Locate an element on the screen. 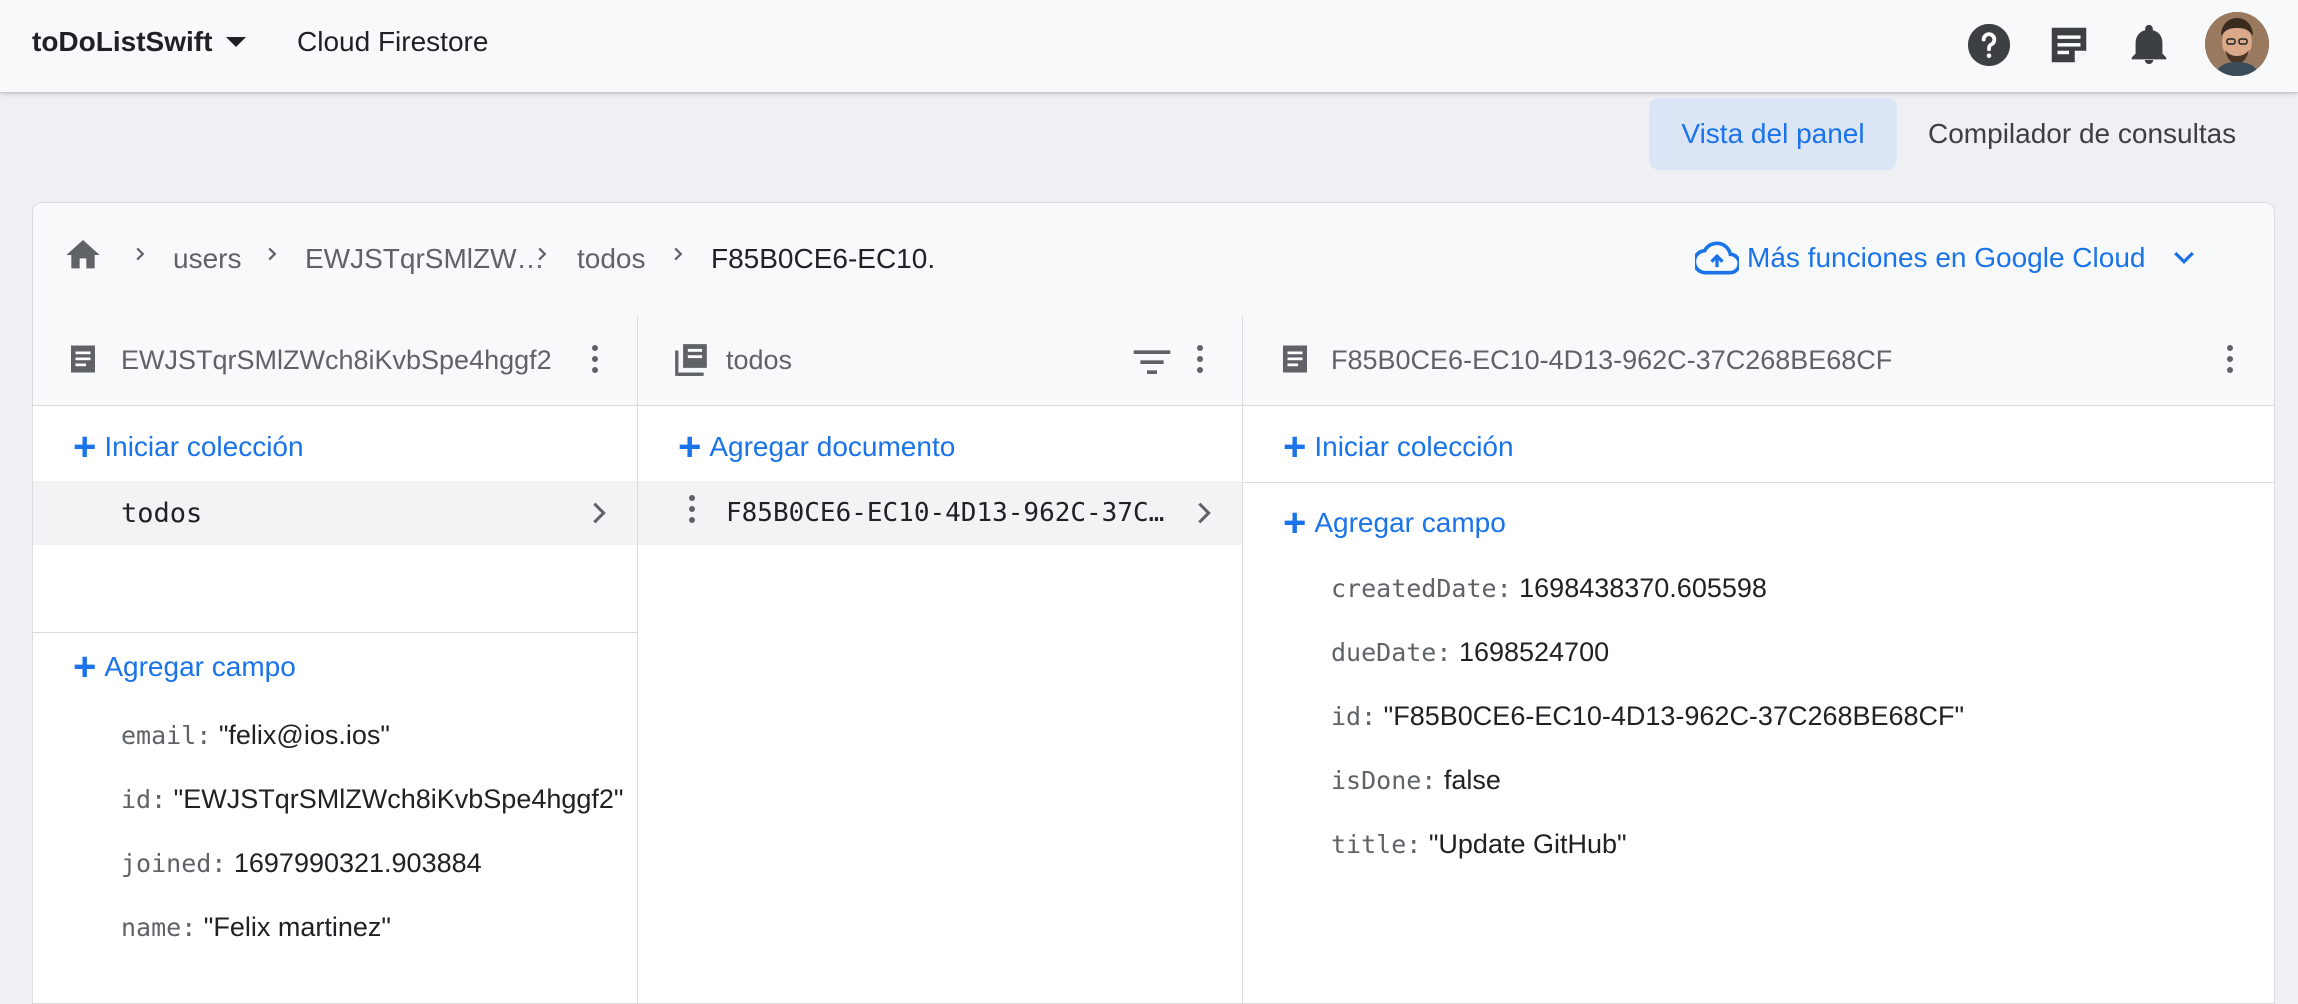  panel-header: EWJSTqrSMlZWch8iKvbSpe4hggf2 is located at coordinates (335, 360).